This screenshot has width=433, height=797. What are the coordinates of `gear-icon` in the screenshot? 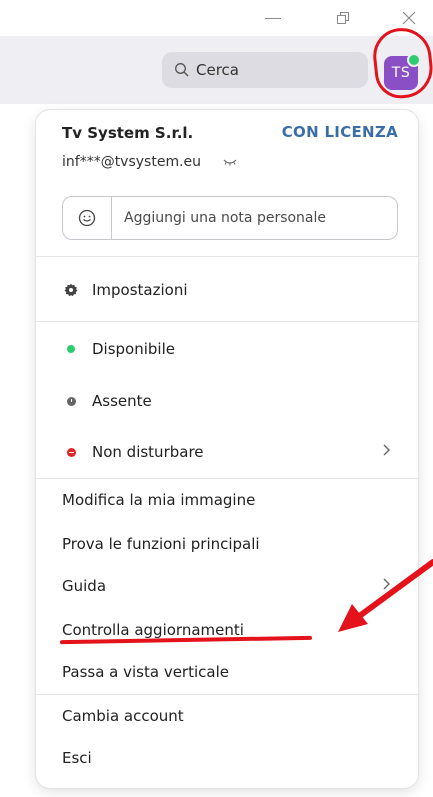 It's located at (71, 290).